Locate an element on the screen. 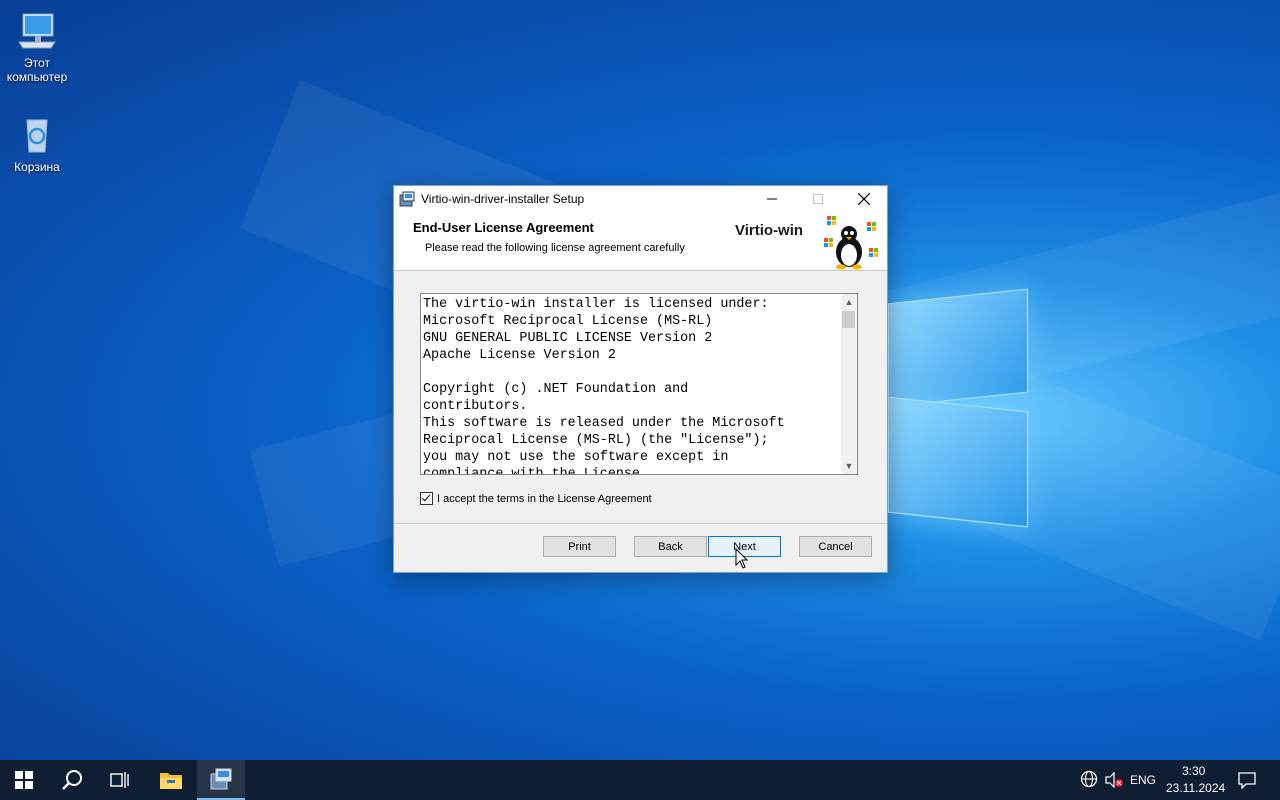  clock-time: 3:30 is located at coordinates (1193, 771).